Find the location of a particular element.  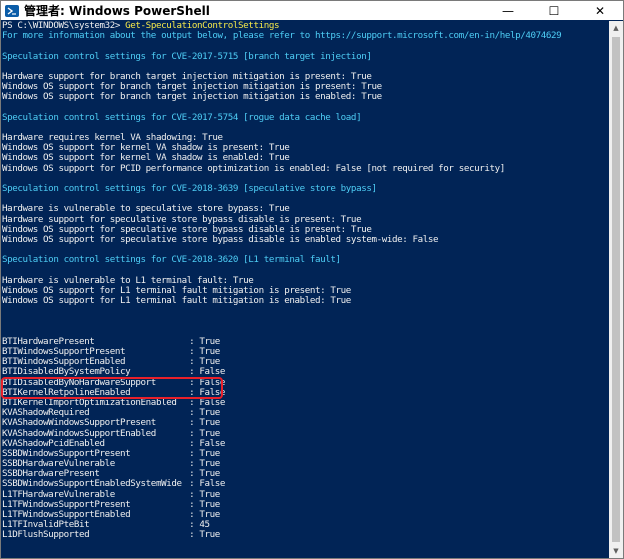

chevron-up-icon: ▲ is located at coordinates (616, 28).